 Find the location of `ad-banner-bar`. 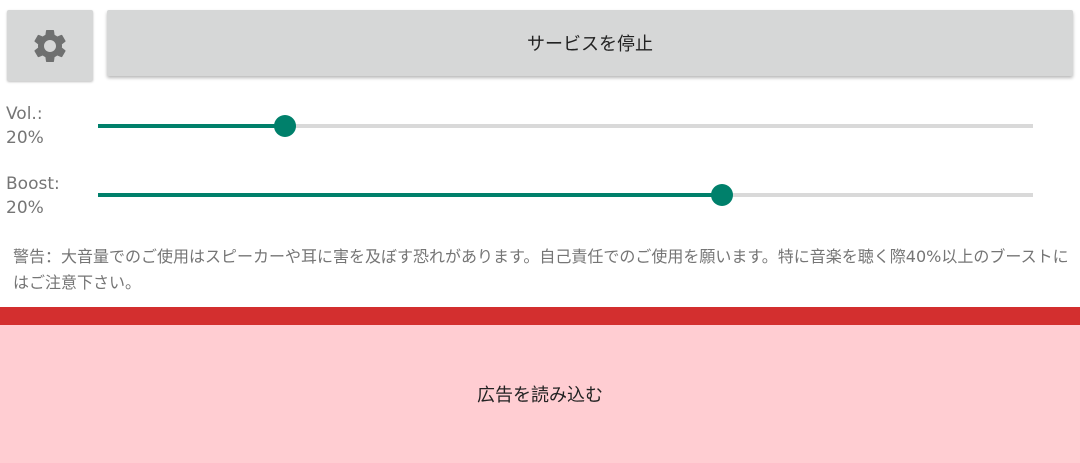

ad-banner-bar is located at coordinates (540, 316).